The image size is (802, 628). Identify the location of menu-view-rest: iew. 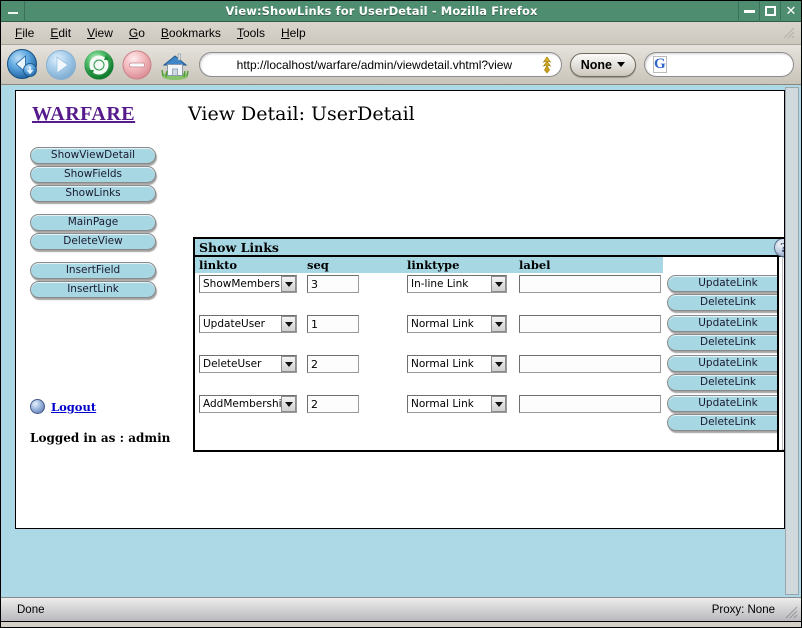
(103, 33).